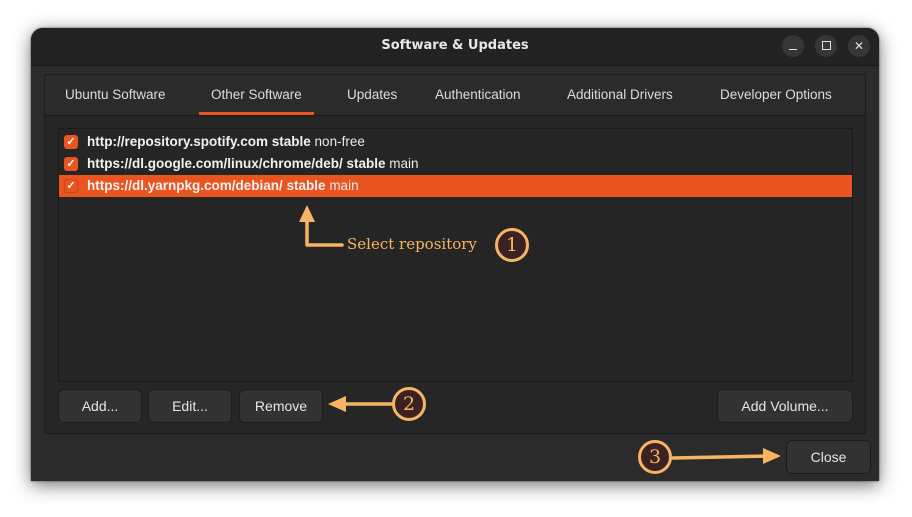 This screenshot has width=912, height=517. I want to click on repository-url: https://dl.yarnpkg.com/debian/ stable, so click(206, 185).